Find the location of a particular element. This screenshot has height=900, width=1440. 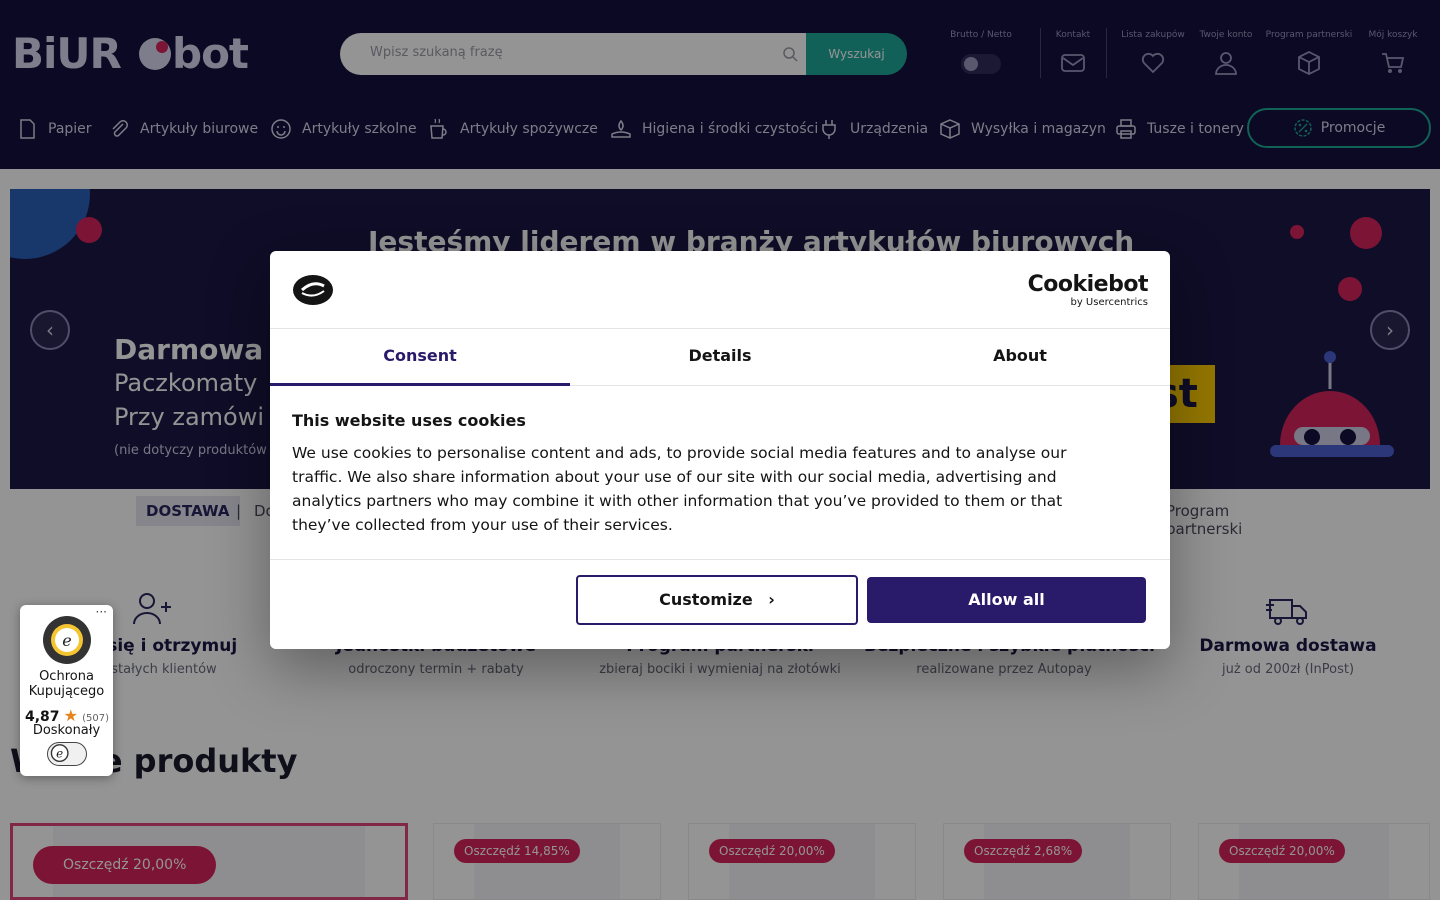

cookiebot-name: Cookiebot is located at coordinates (1088, 284).